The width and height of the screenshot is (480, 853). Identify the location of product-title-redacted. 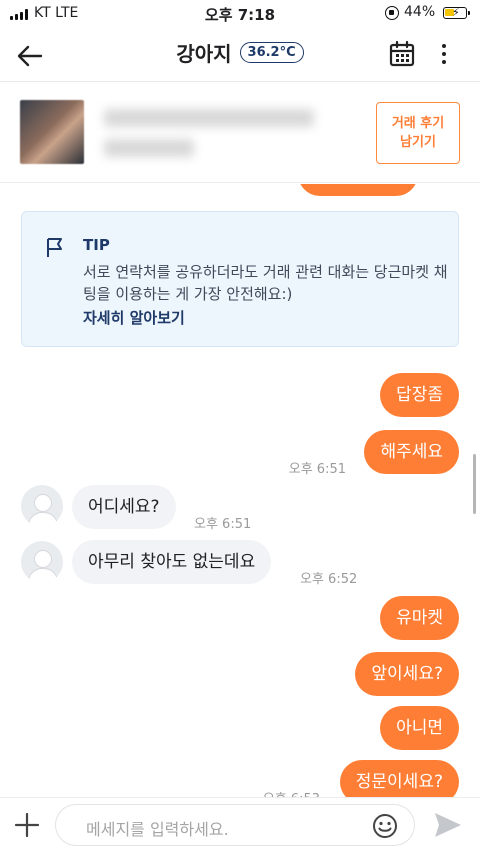
(209, 118).